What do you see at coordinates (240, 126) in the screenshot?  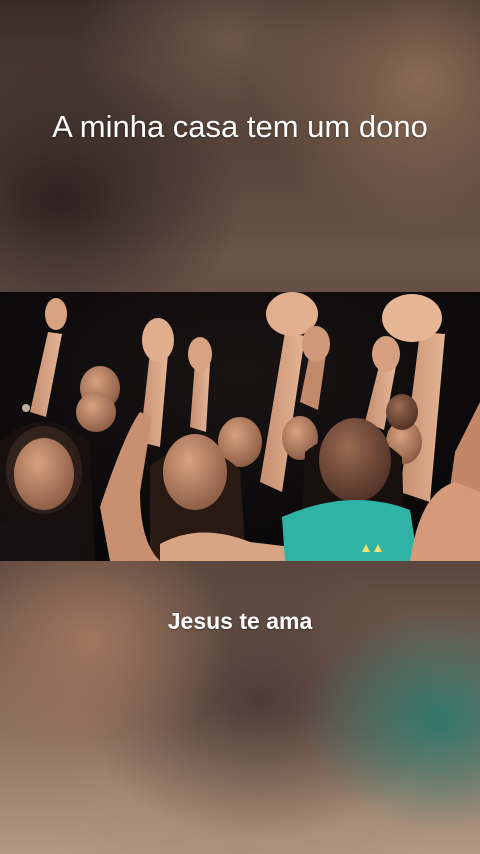 I see `headline-text: A minha casa tem um dono` at bounding box center [240, 126].